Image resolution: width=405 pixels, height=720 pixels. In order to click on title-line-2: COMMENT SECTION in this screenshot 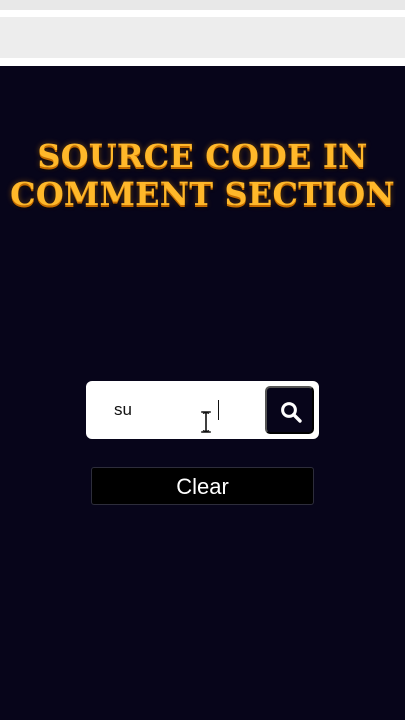, I will do `click(202, 194)`.